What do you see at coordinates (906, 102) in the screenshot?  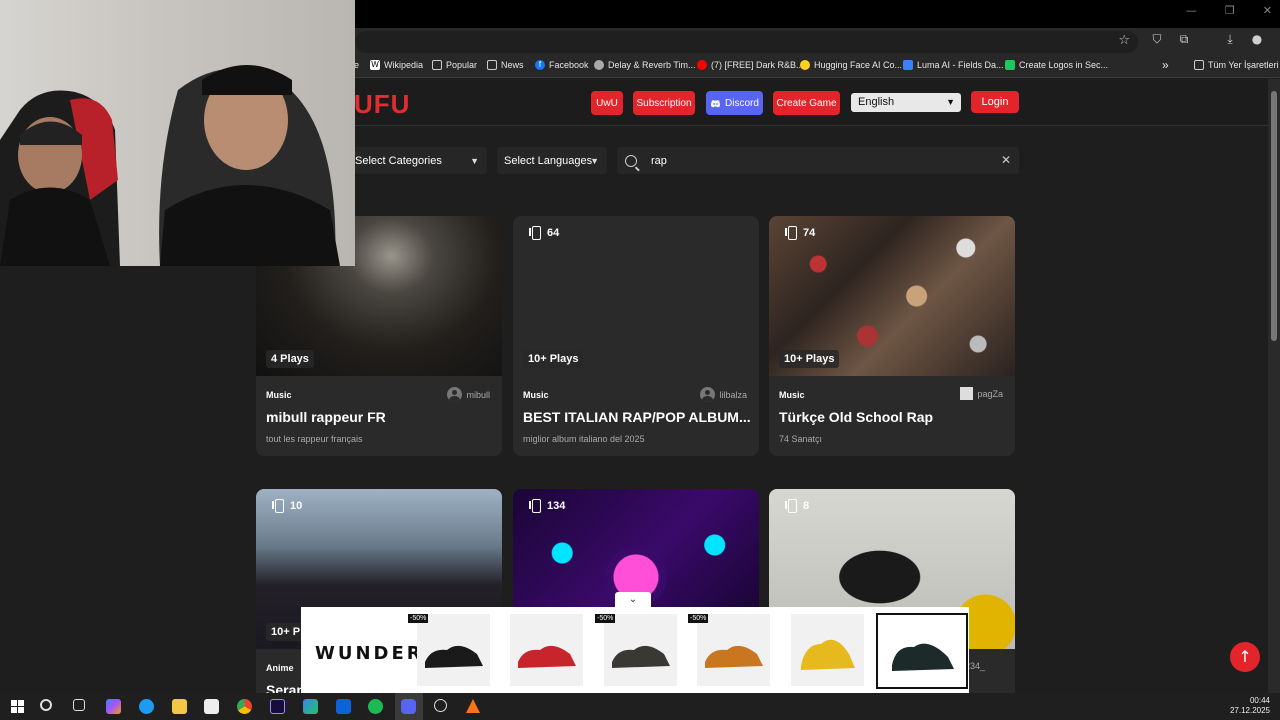 I see `language-select: English ▼` at bounding box center [906, 102].